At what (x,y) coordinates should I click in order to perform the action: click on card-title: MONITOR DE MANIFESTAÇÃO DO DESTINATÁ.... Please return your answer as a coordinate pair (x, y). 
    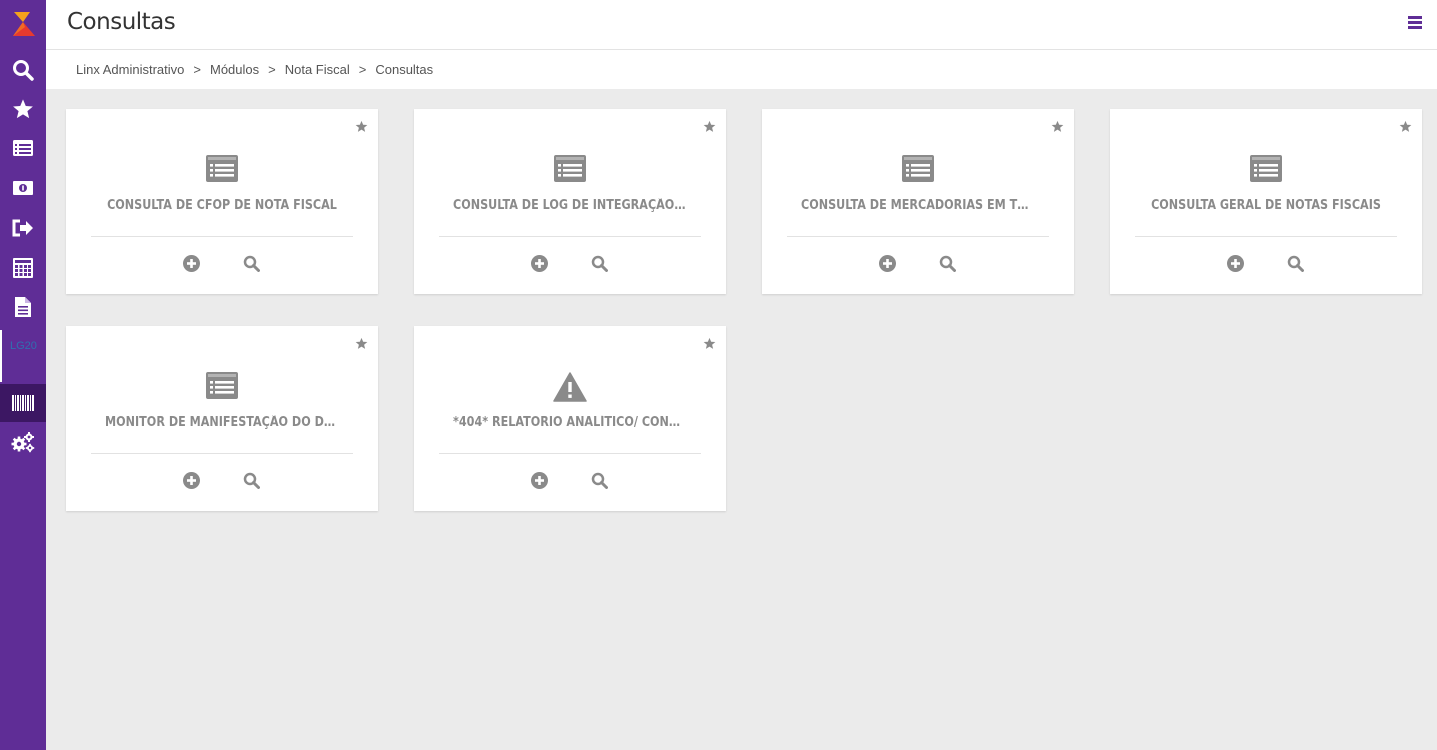
    Looking at the image, I should click on (222, 422).